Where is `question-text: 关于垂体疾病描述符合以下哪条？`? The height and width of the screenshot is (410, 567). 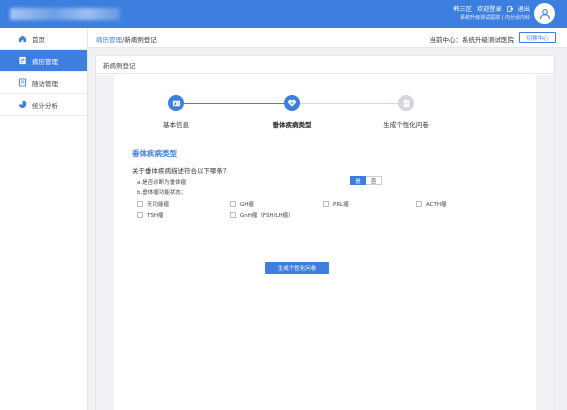 question-text: 关于垂体疾病描述符合以下哪条？ is located at coordinates (181, 171).